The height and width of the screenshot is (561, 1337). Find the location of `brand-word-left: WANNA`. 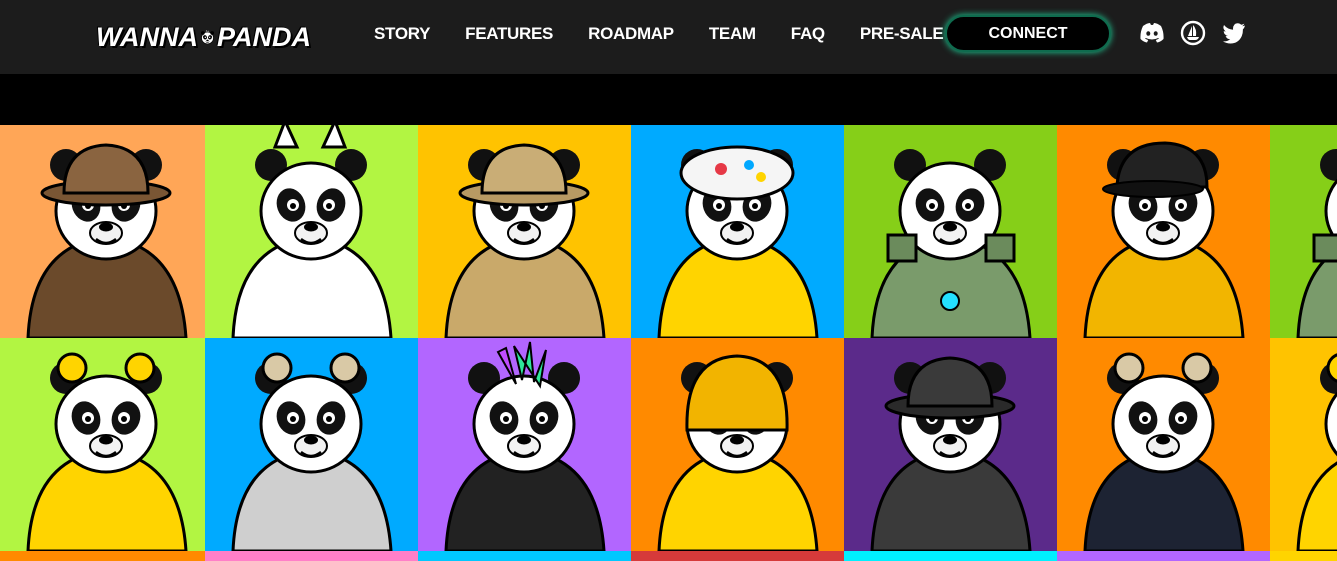

brand-word-left: WANNA is located at coordinates (147, 36).